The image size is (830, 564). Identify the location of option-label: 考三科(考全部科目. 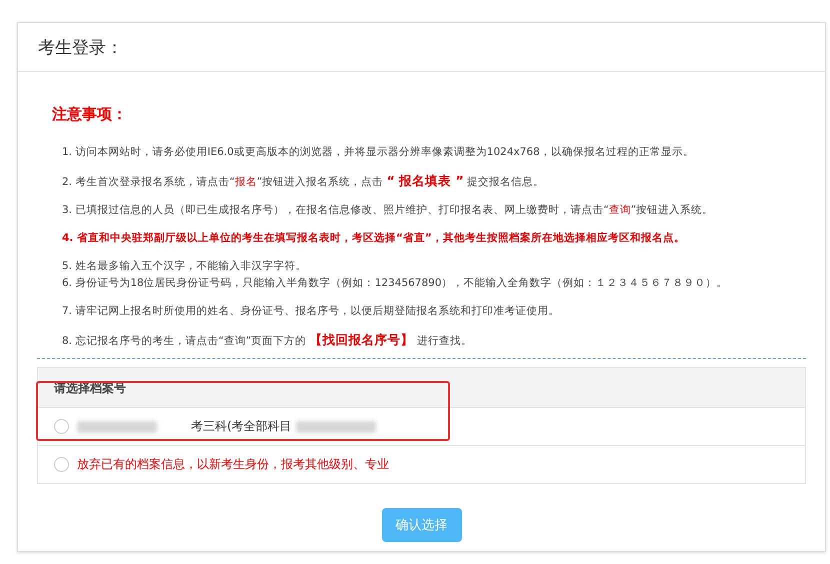
(241, 426).